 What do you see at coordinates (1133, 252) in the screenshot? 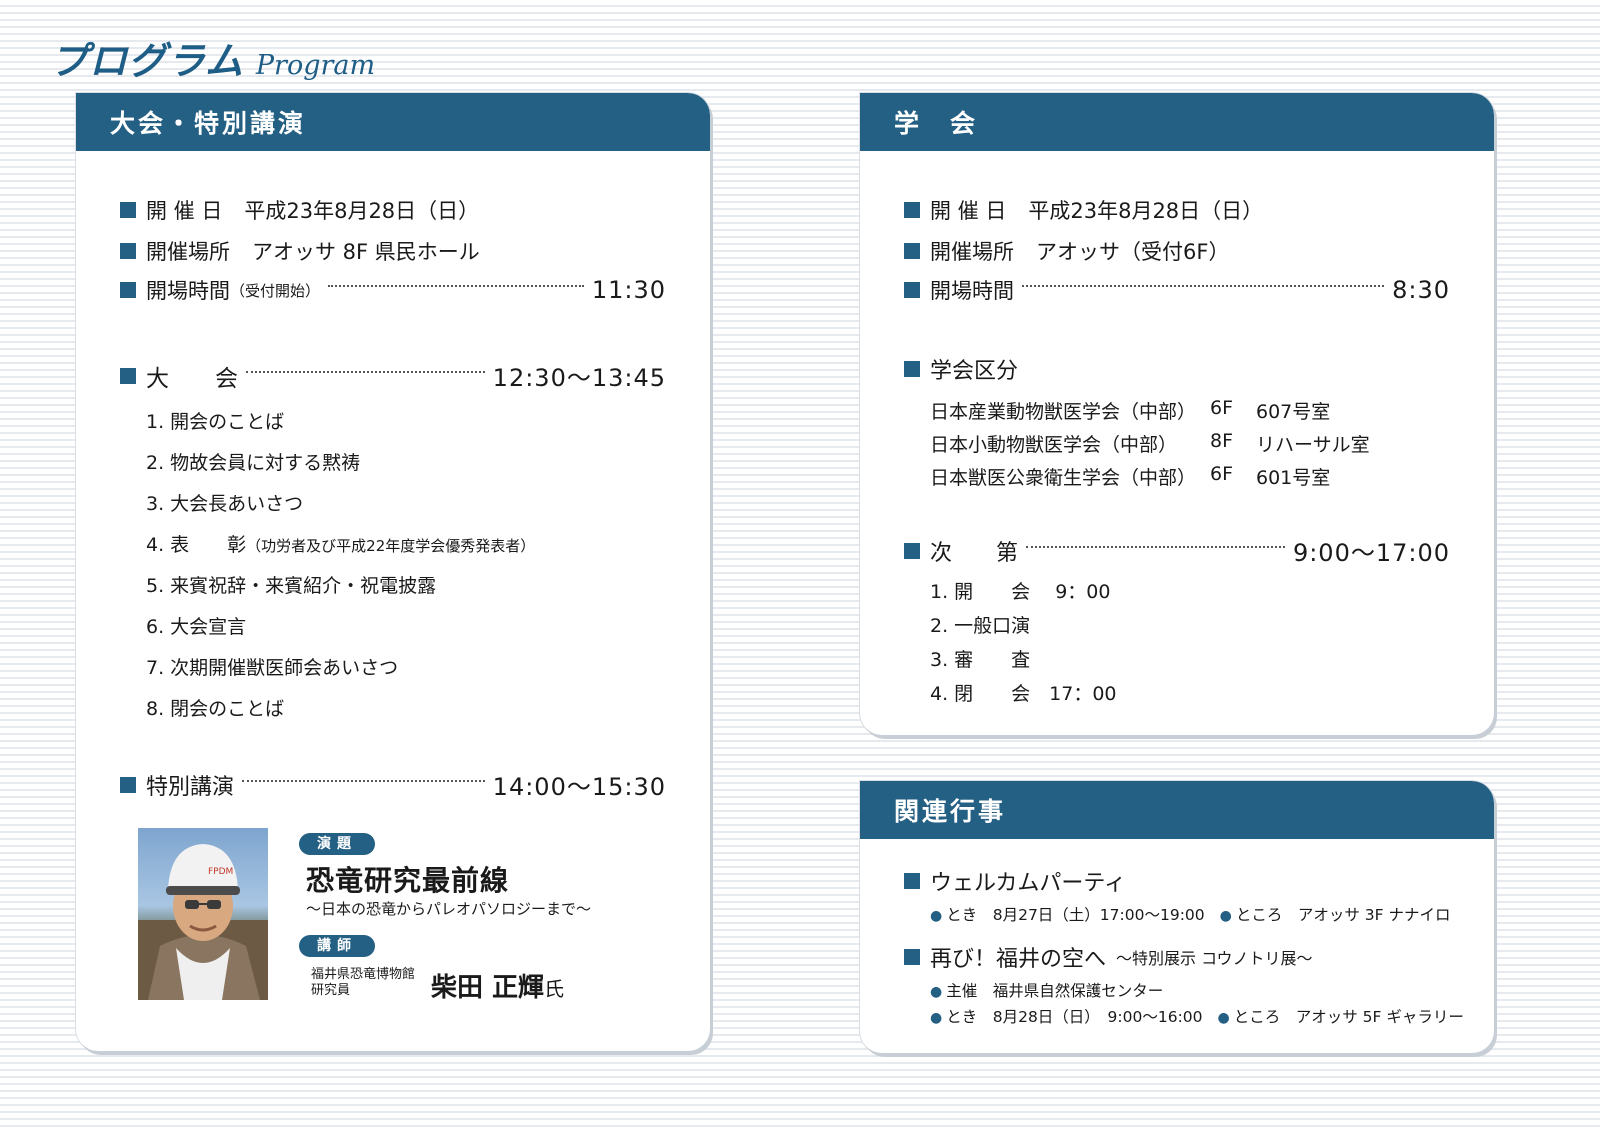
I see `gakkai-venue-value: アオッサ（受付6F）` at bounding box center [1133, 252].